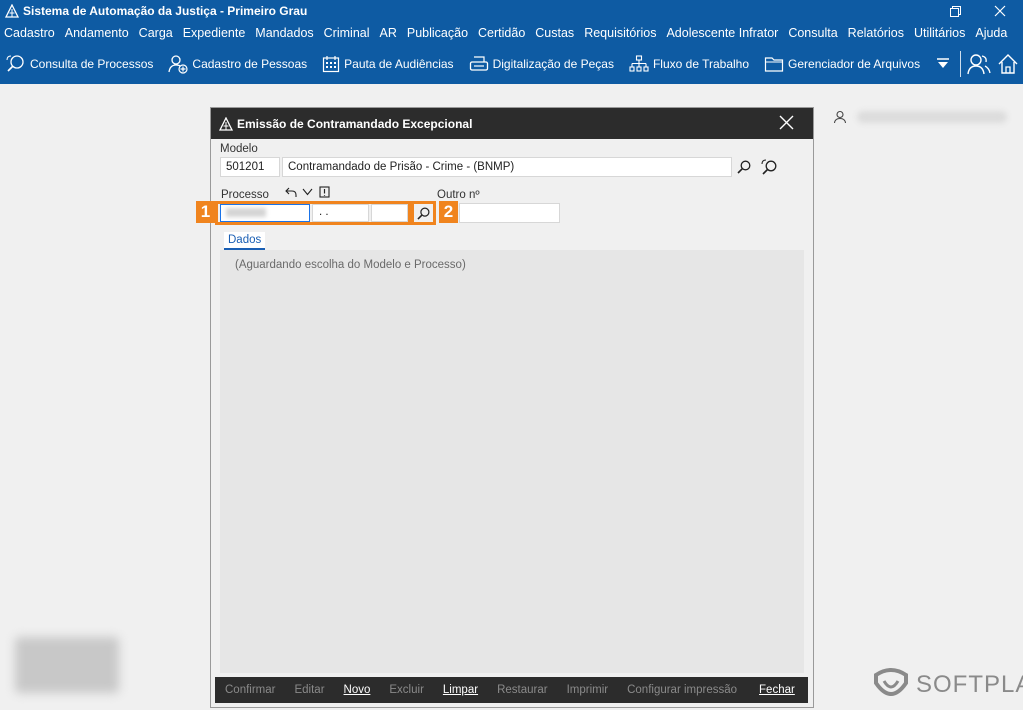 This screenshot has height=710, width=1023. I want to click on dialog-title-bar: Emissão de Contramandado Excepcional, so click(512, 123).